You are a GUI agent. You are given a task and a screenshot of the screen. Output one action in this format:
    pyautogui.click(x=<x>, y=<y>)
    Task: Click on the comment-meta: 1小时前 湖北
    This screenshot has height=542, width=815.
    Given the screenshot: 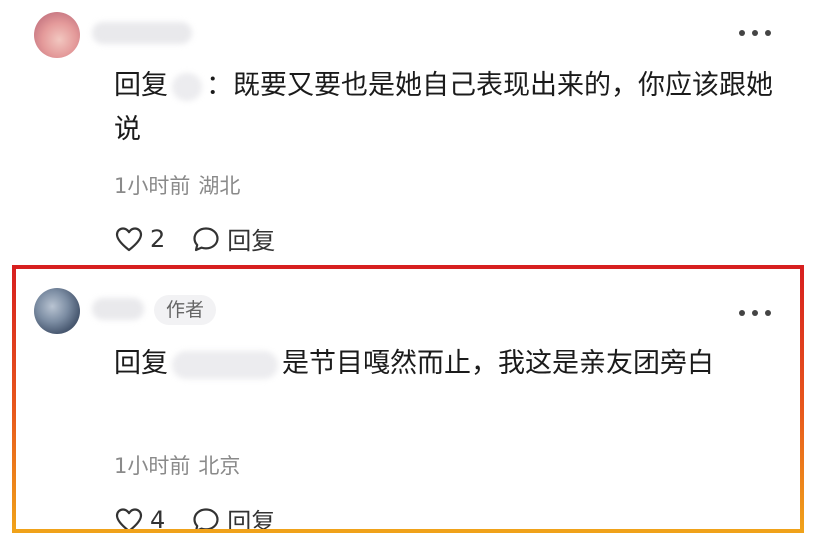 What is the action you would take?
    pyautogui.click(x=177, y=185)
    